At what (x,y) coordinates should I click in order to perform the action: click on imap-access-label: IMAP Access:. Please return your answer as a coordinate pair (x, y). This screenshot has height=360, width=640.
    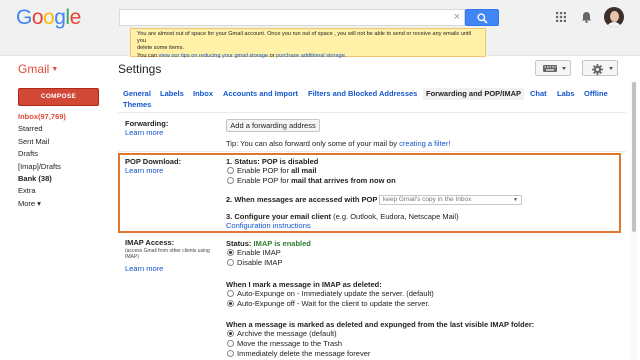
    Looking at the image, I should click on (150, 242).